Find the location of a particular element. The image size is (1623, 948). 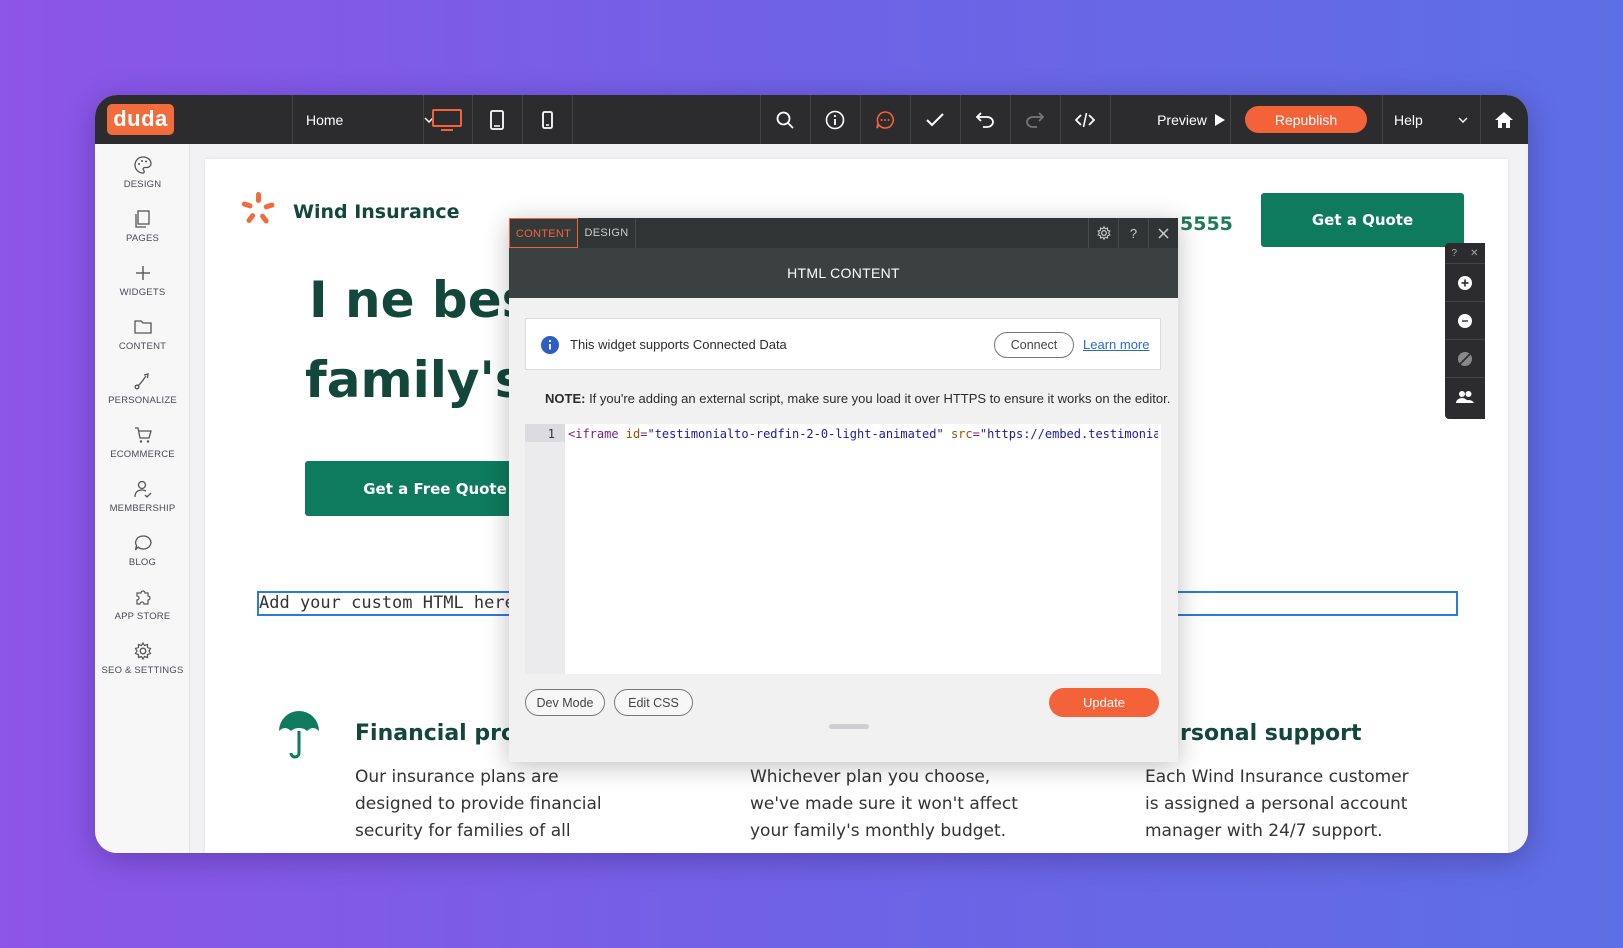

sidebar-item-seo-settings: SEO & SETTINGS is located at coordinates (142, 667).